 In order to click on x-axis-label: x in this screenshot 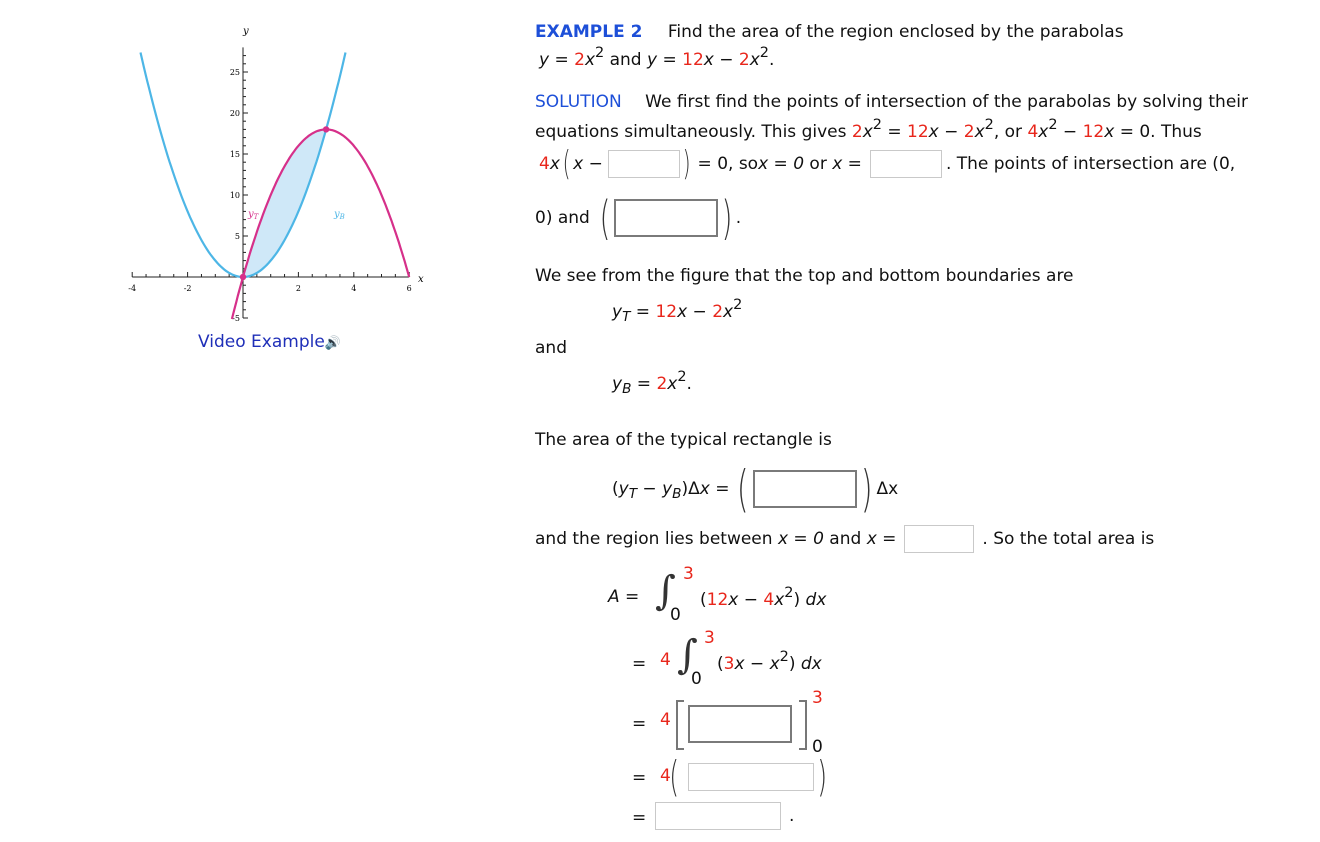, I will do `click(421, 279)`.